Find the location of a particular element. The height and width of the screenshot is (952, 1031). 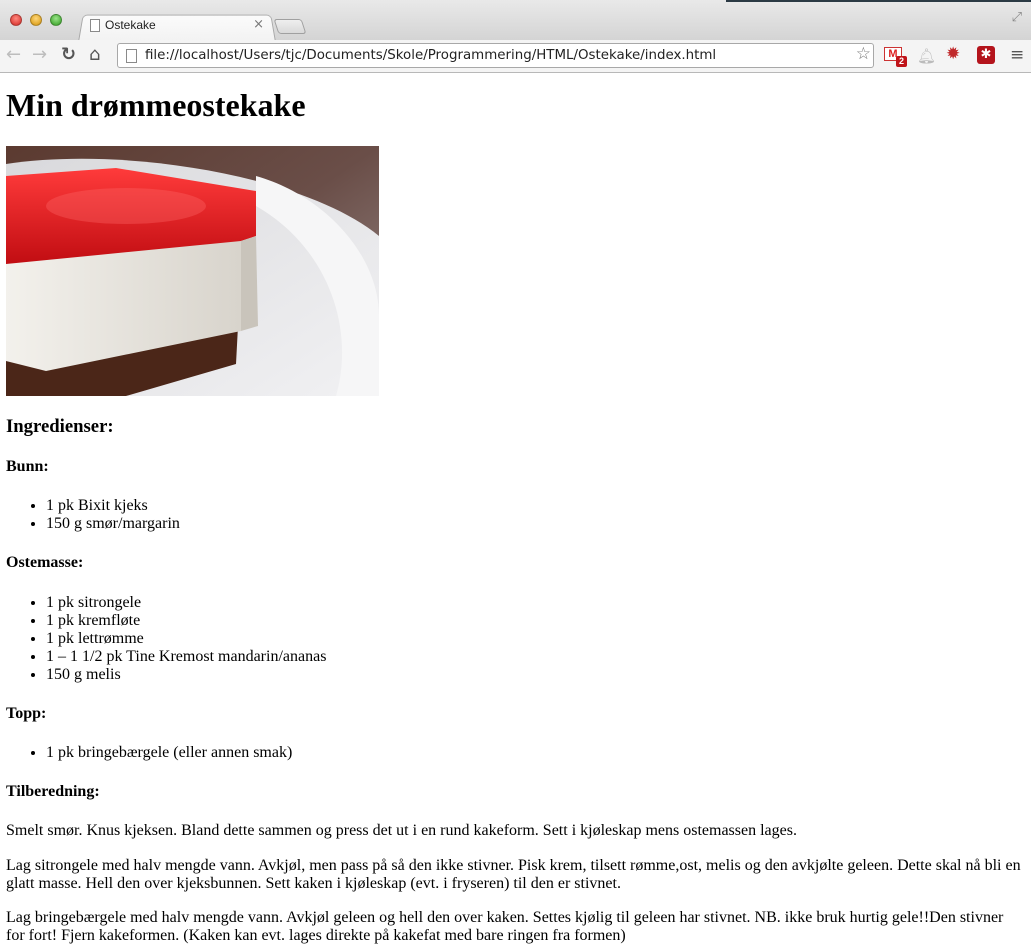

list-item: 1 pk bringebærgele (eller annen smak) is located at coordinates (169, 753).